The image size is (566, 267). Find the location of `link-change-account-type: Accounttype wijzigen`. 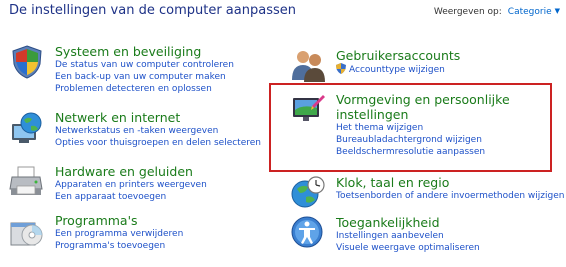

link-change-account-type: Accounttype wijzigen is located at coordinates (398, 69).